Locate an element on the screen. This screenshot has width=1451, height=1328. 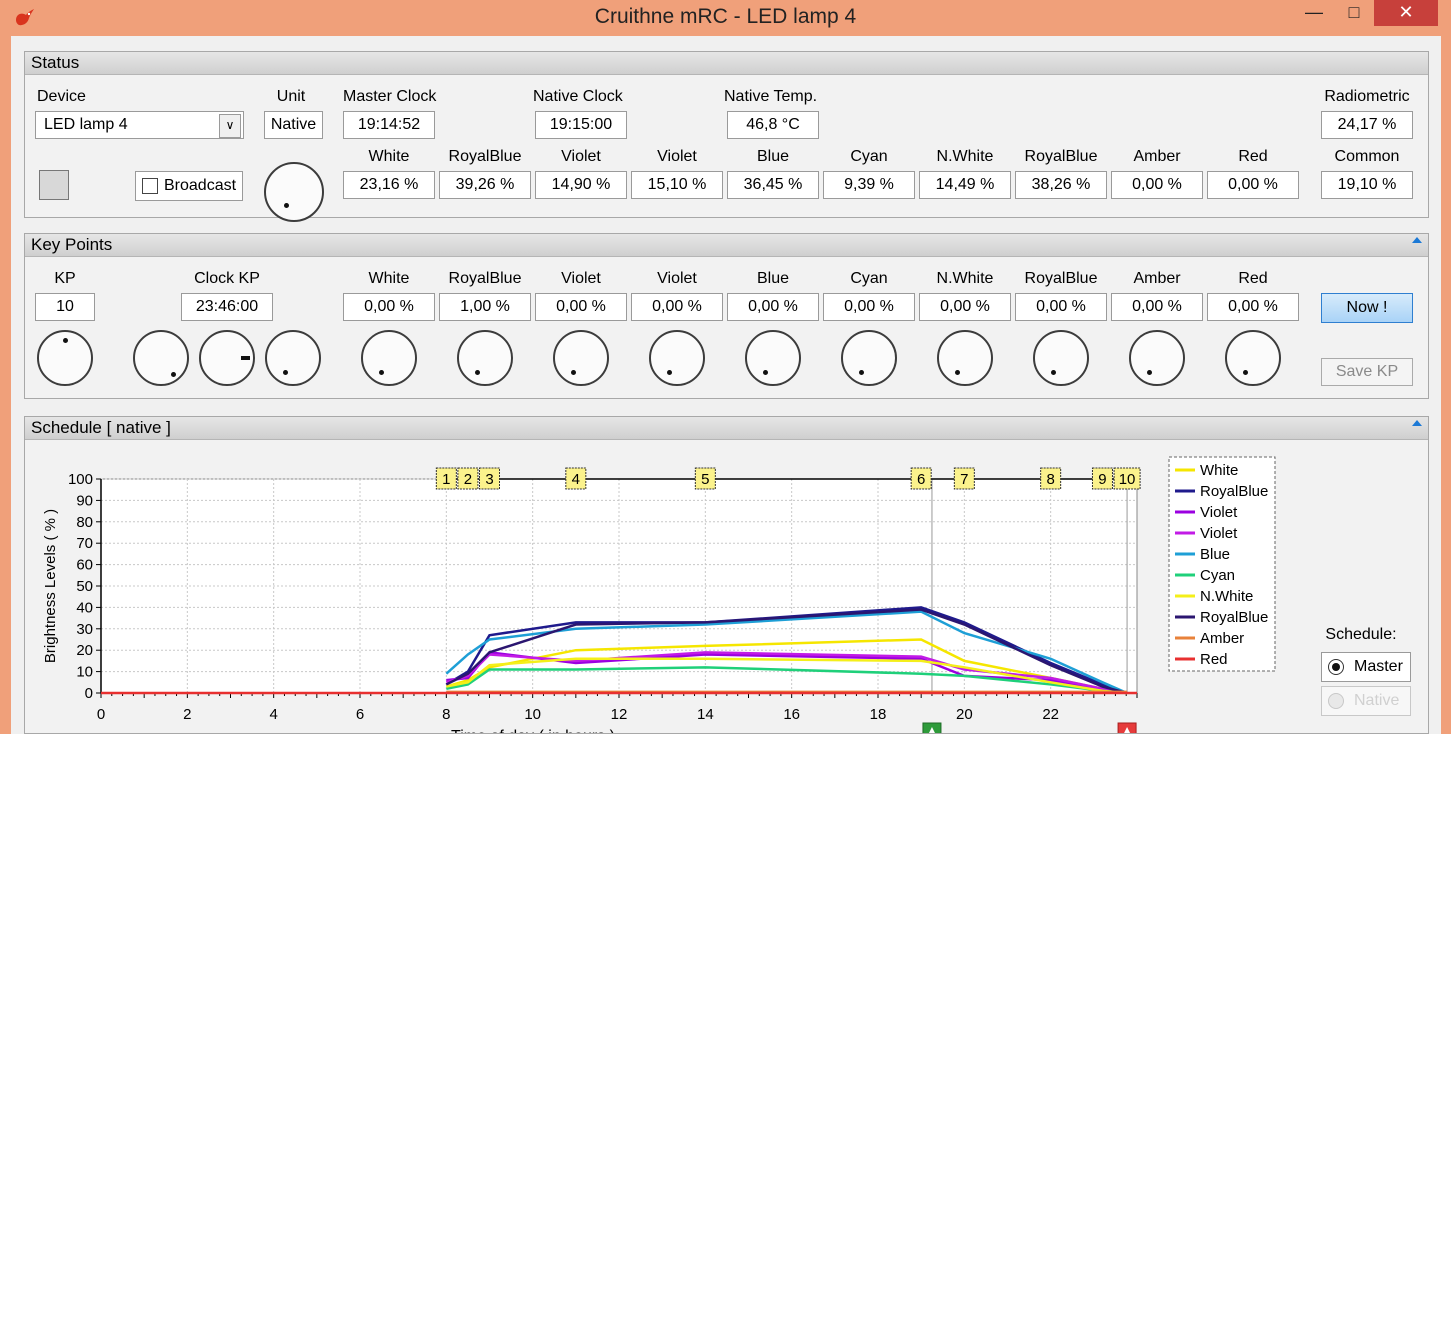
y-tick-label: 60 is located at coordinates (84, 565).